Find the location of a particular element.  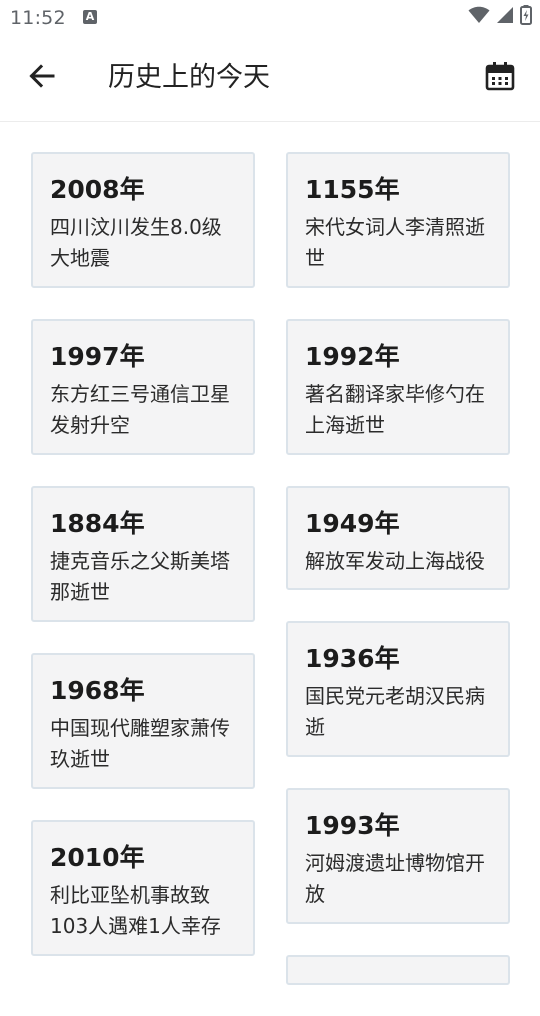

signal-icon is located at coordinates (505, 17).